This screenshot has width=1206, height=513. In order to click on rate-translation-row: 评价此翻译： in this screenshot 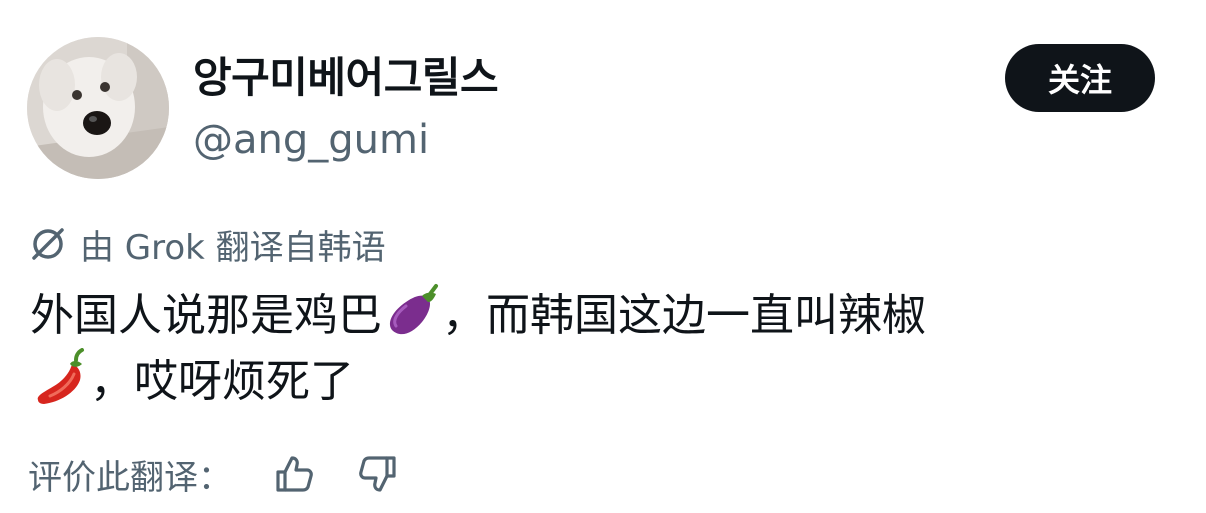, I will do `click(214, 474)`.